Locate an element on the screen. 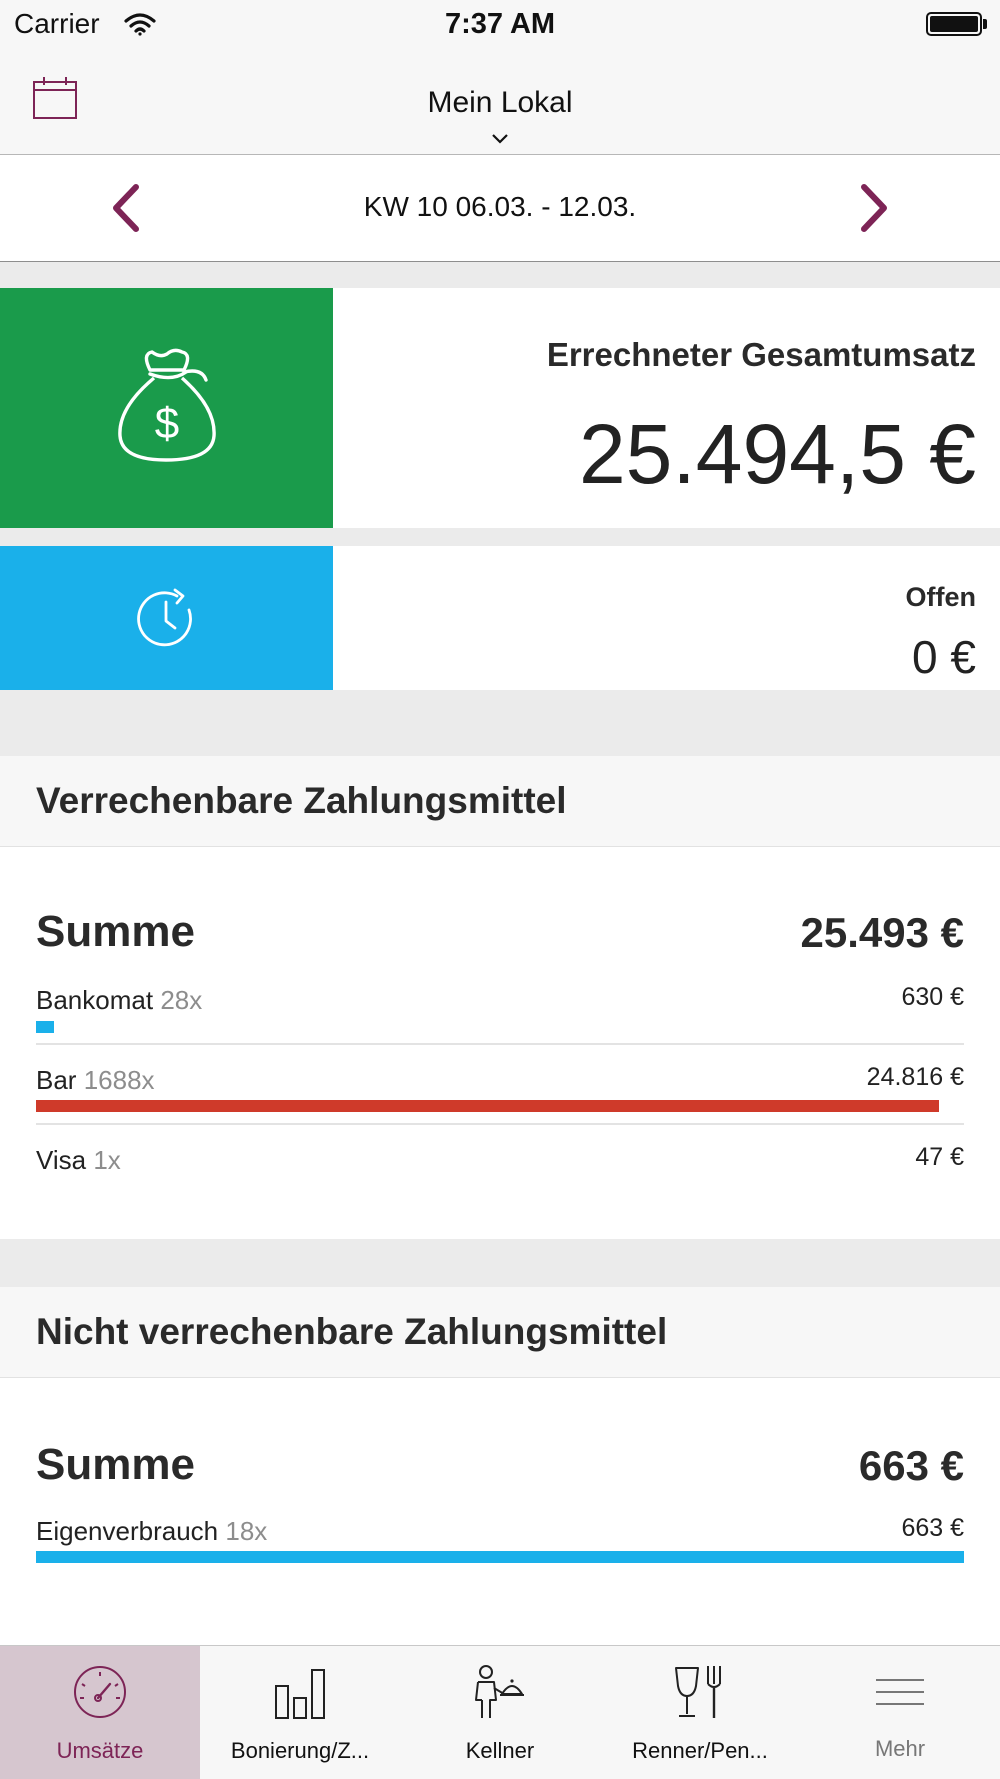 Image resolution: width=1000 pixels, height=1779 pixels. clock: 7:37 AM is located at coordinates (500, 24).